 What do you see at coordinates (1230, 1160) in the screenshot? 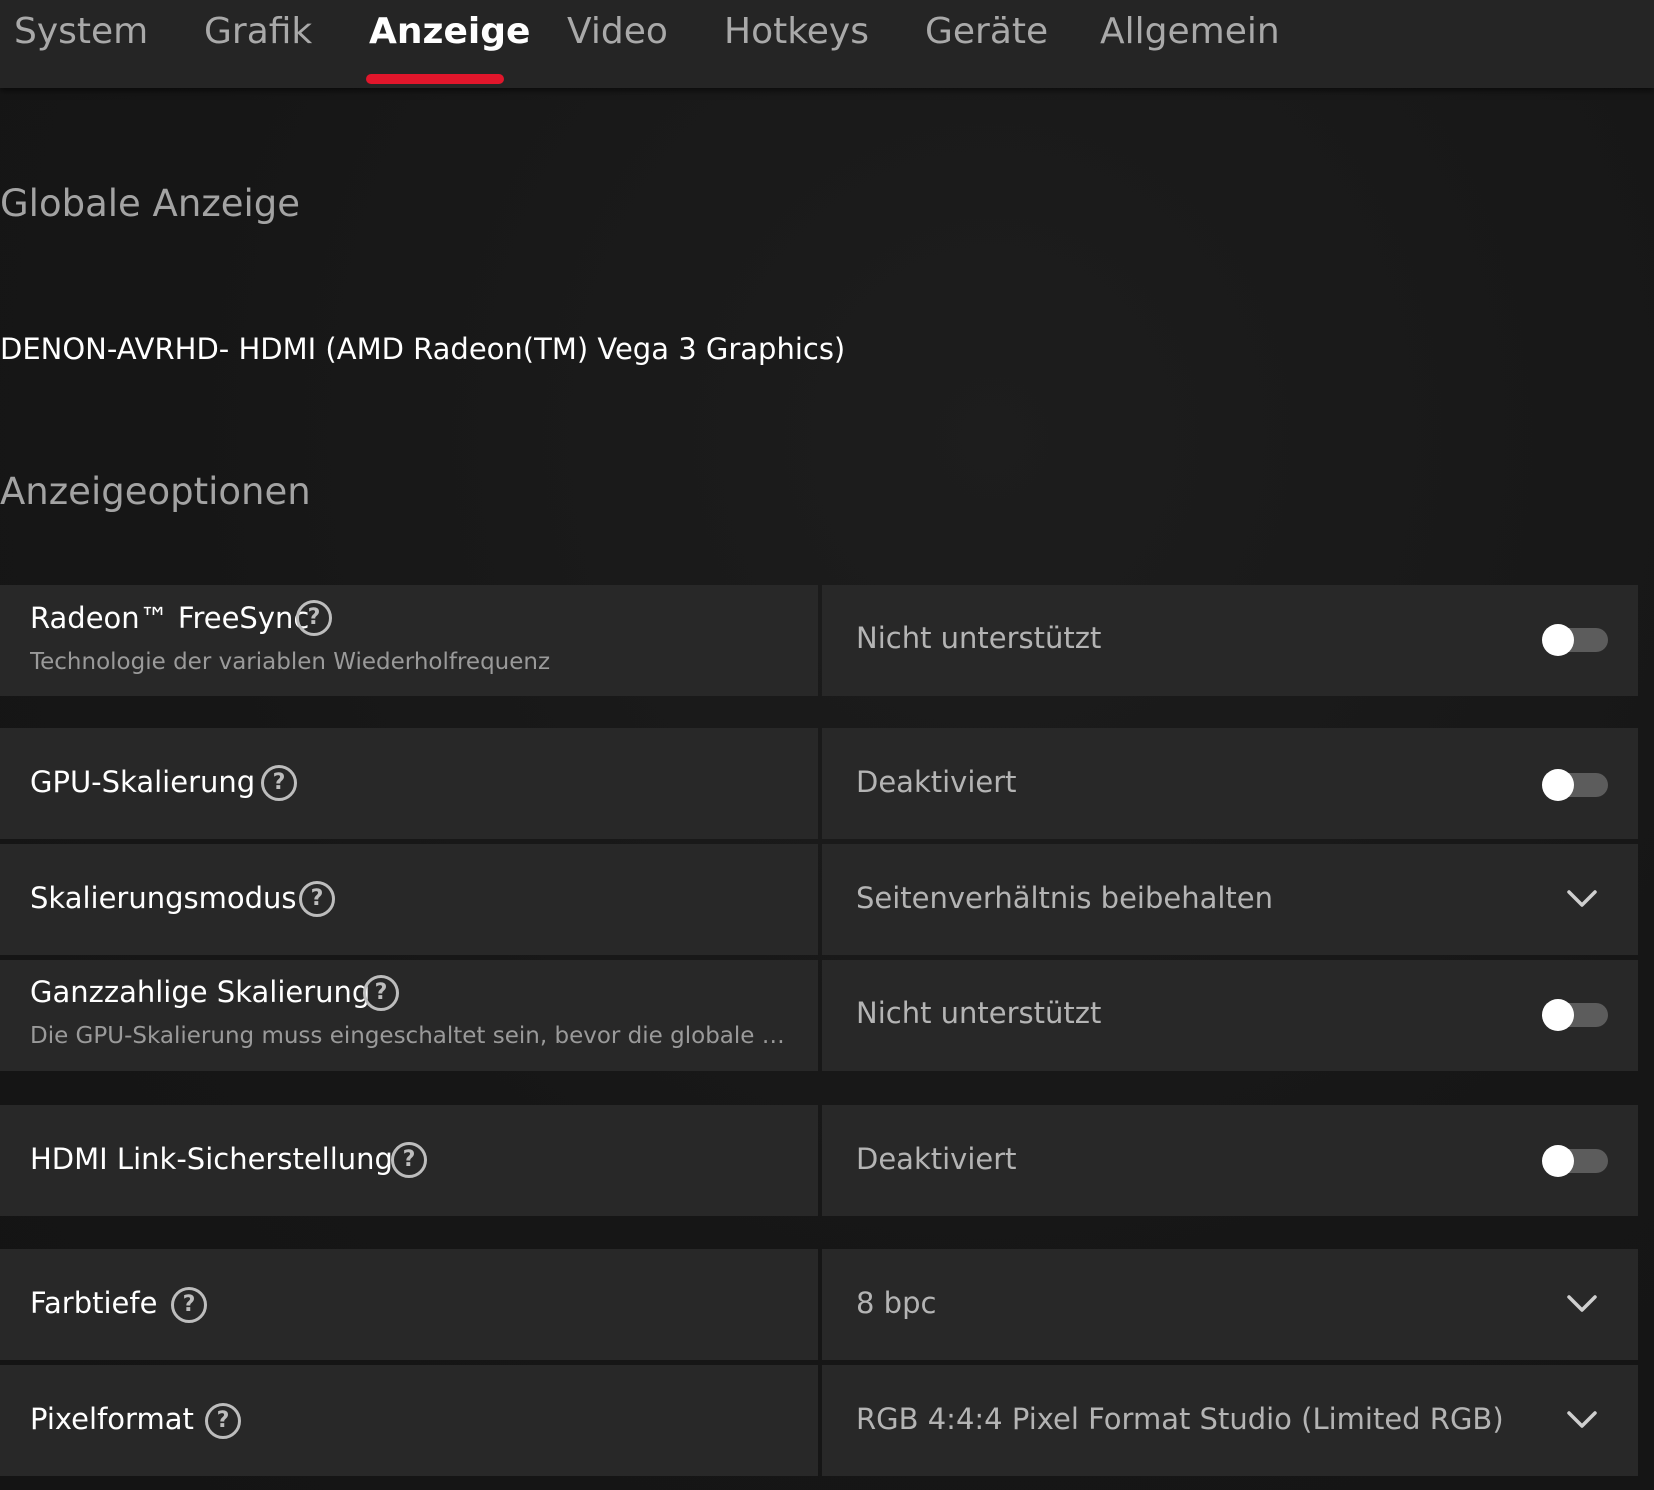
I see `hdmi-link-control: Deaktiviert` at bounding box center [1230, 1160].